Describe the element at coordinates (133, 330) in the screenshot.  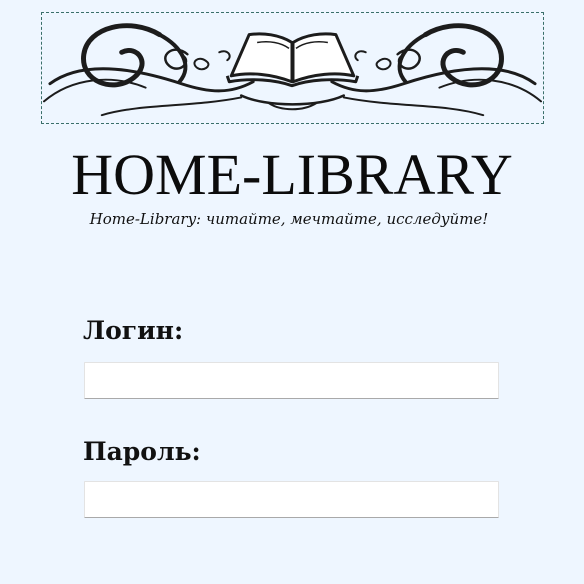
I see `login-label: Логин:` at that location.